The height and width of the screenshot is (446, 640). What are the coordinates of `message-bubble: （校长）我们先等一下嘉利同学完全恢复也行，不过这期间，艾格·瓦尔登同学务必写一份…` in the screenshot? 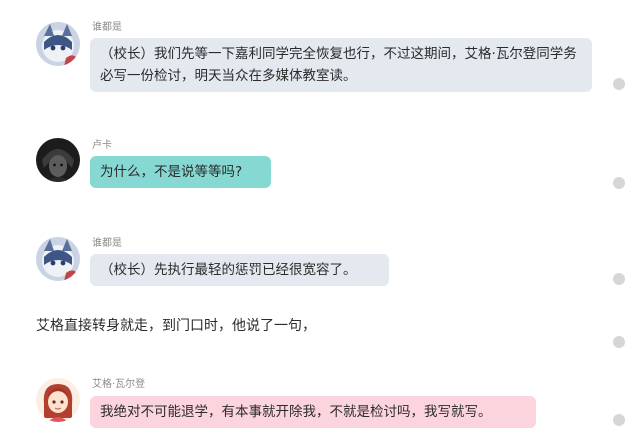 It's located at (341, 65).